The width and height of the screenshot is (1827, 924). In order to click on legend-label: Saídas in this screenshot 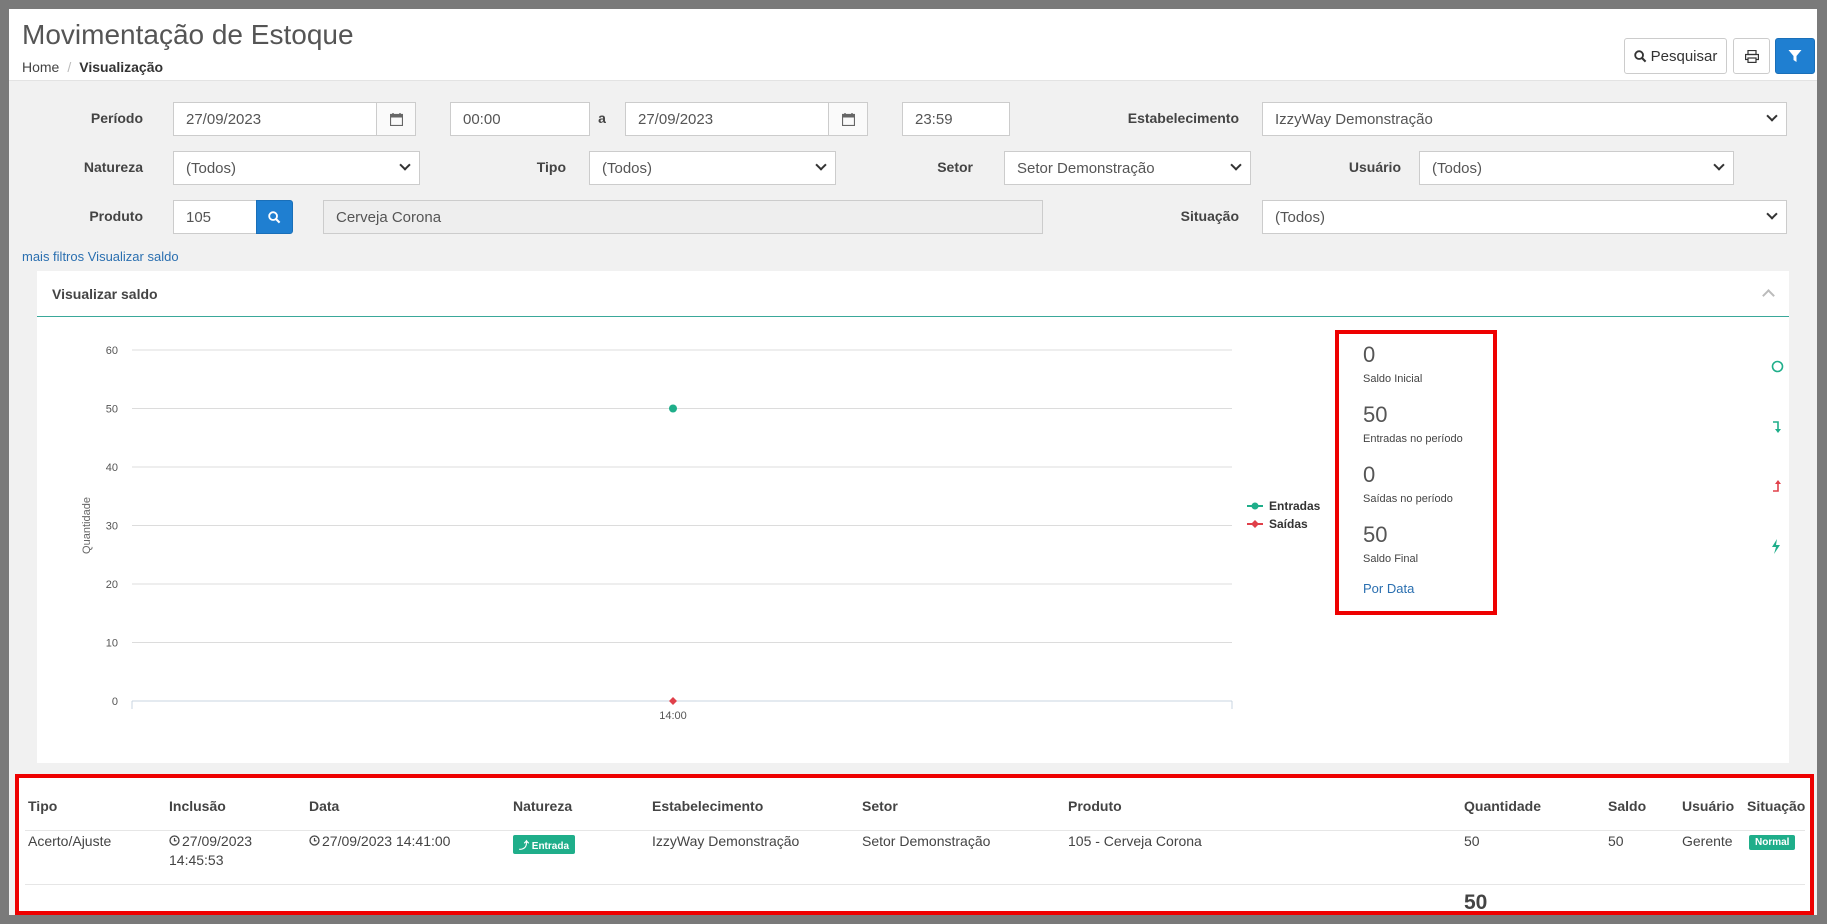, I will do `click(1288, 524)`.